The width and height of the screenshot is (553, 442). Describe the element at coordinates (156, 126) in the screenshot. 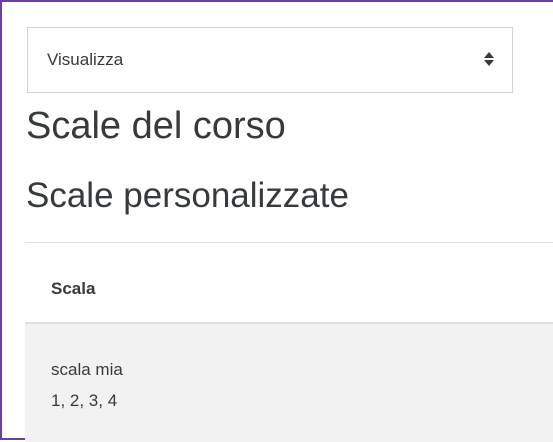

I see `page-title: Scale del corso` at that location.